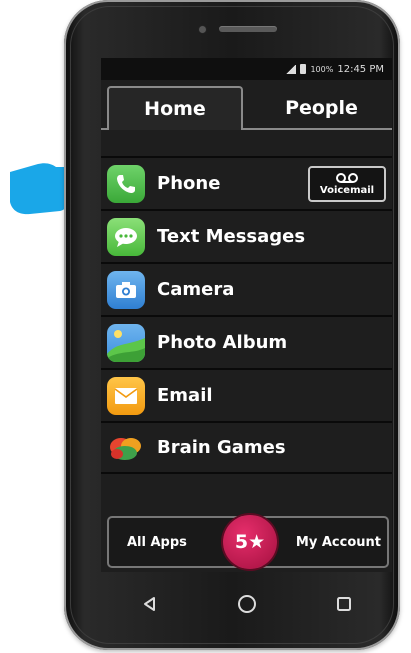 This screenshot has height=653, width=411. I want to click on voicemail-button: Voicemail, so click(347, 184).